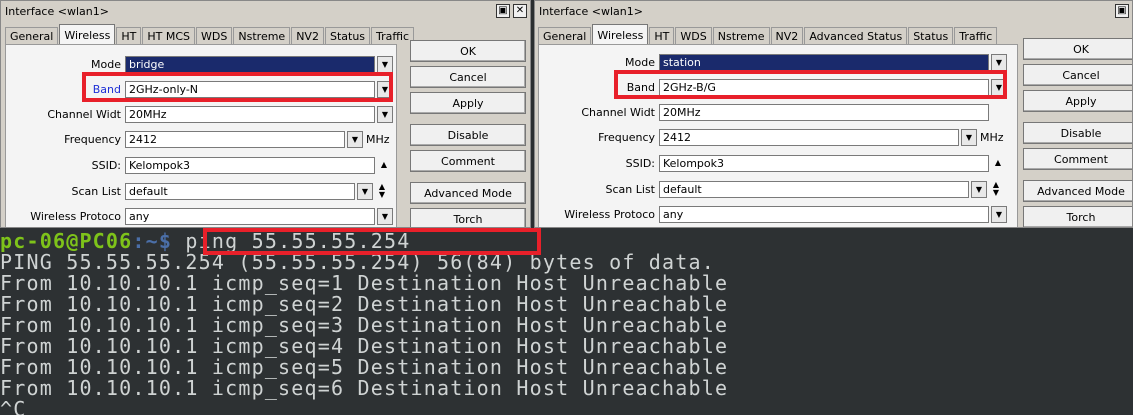 This screenshot has width=1133, height=415. I want to click on wireless-protocol-label: Wireless Protoco, so click(75, 216).